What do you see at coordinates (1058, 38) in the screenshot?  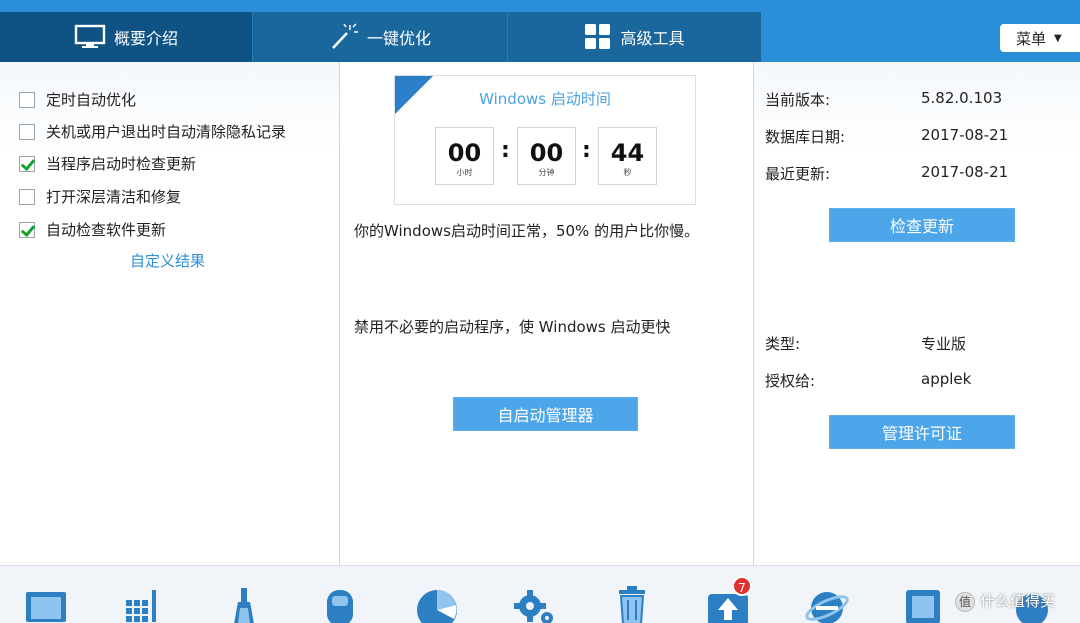 I see `chevron-down-icon: ▼` at bounding box center [1058, 38].